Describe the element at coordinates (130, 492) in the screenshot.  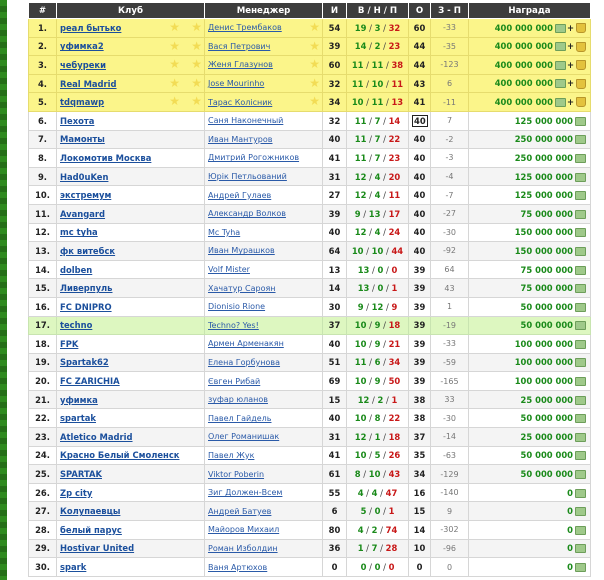
I see `club-link: Zp city` at that location.